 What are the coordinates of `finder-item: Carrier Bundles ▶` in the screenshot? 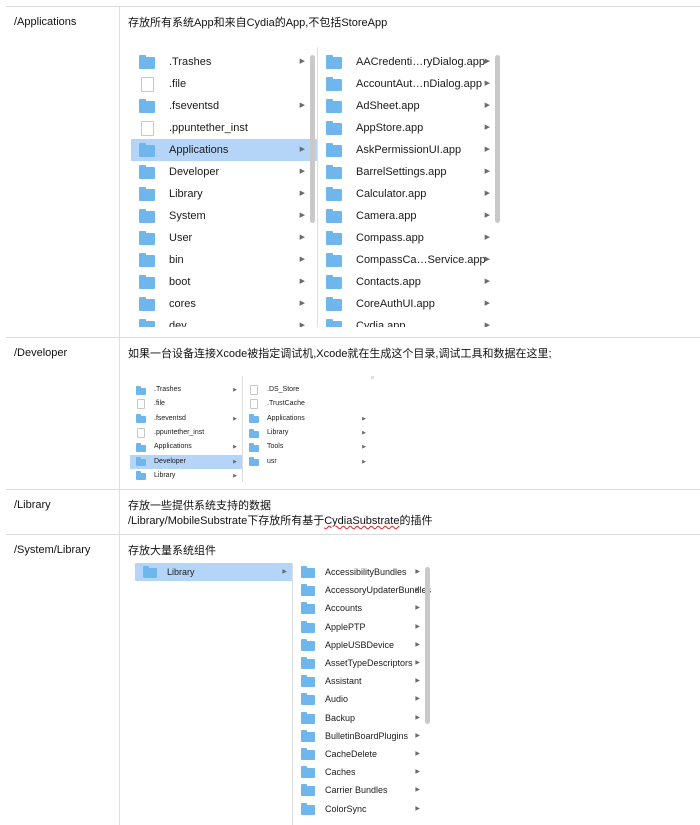 It's located at (362, 790).